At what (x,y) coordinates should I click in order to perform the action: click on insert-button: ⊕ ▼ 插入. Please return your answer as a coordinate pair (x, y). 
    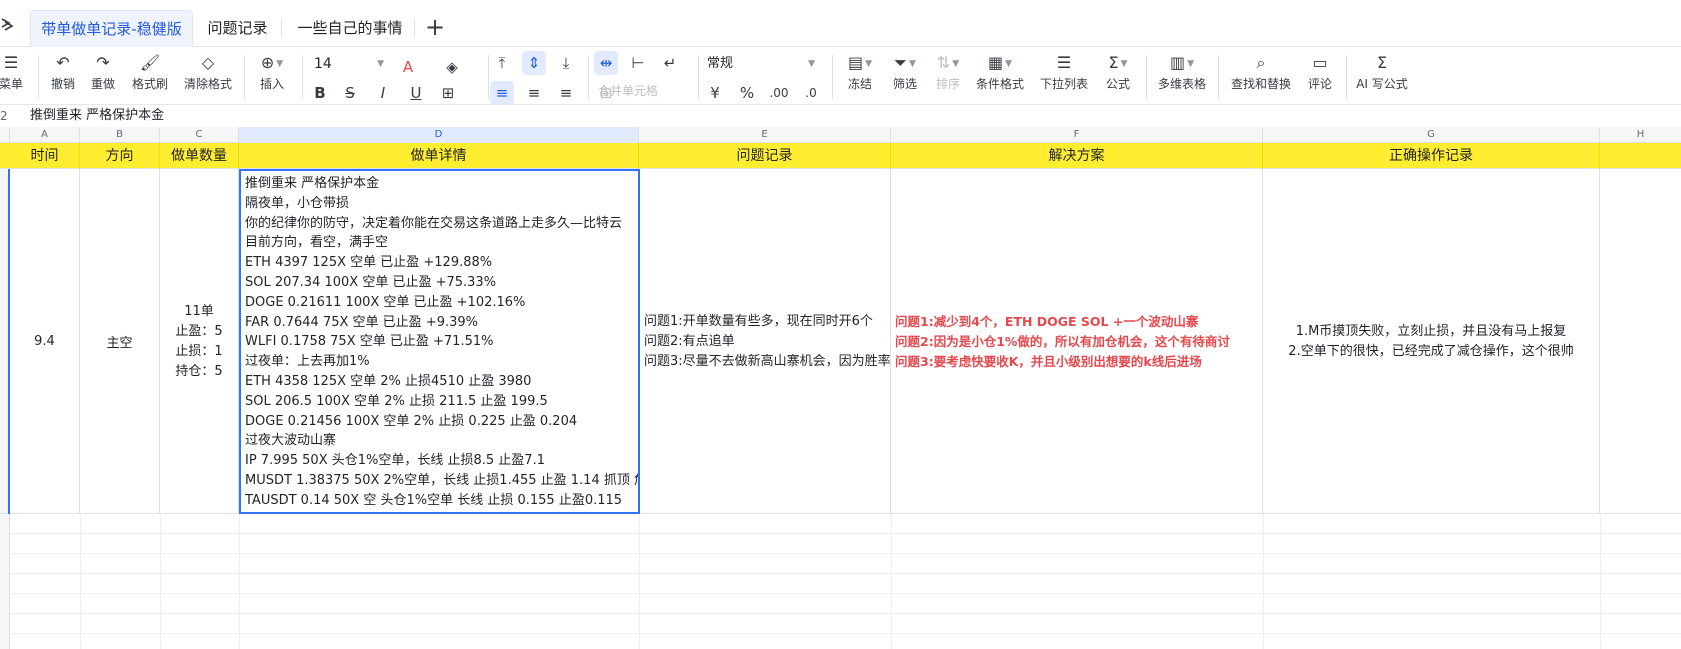
    Looking at the image, I should click on (272, 77).